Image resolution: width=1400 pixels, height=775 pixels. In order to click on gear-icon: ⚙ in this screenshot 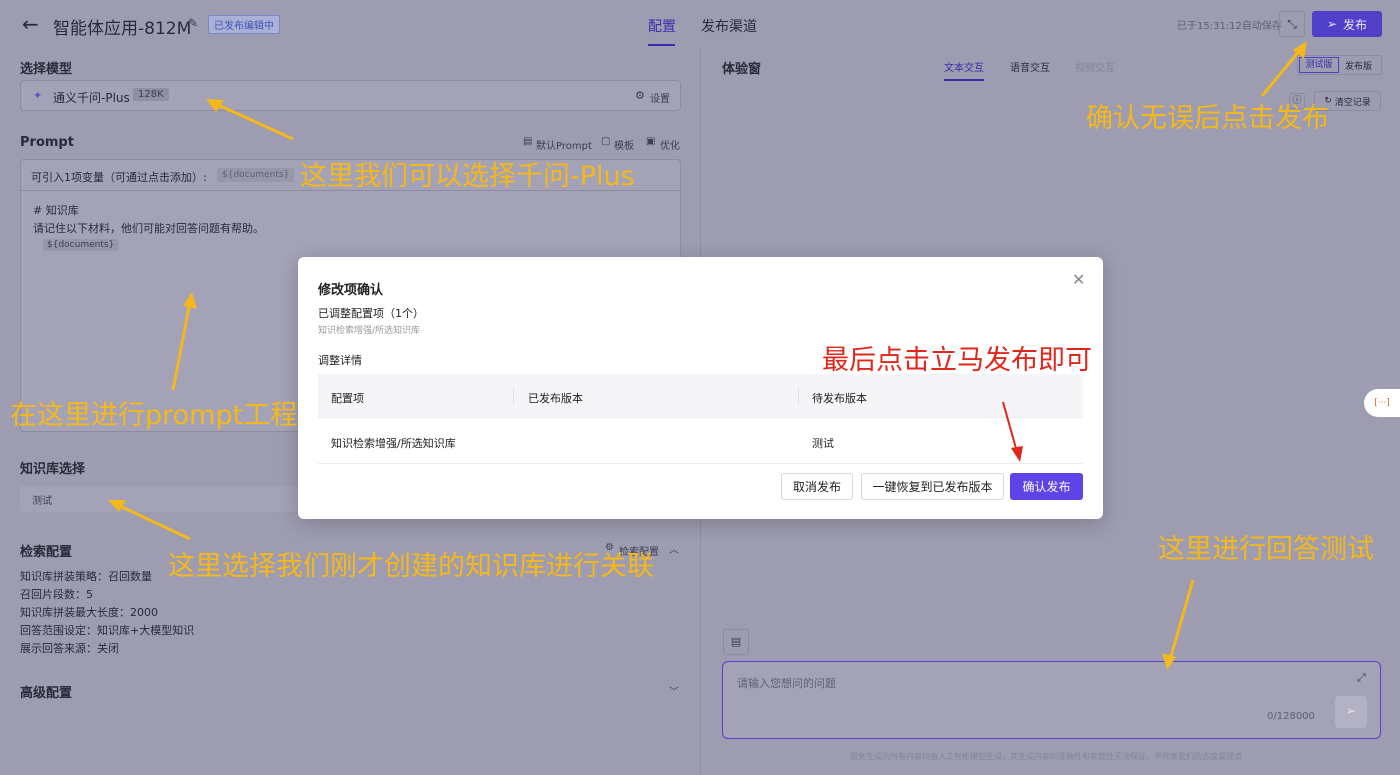, I will do `click(640, 95)`.